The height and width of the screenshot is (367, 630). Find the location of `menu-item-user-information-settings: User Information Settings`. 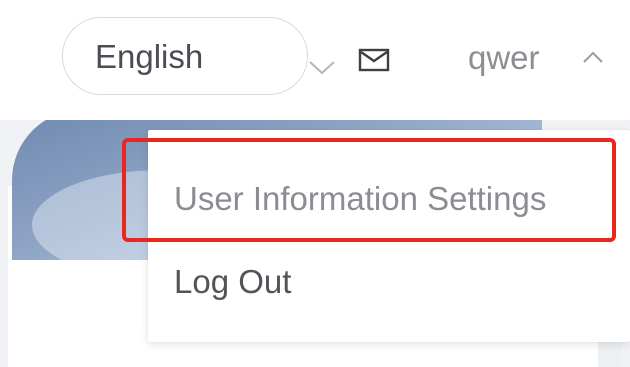

menu-item-user-information-settings: User Information Settings is located at coordinates (389, 198).